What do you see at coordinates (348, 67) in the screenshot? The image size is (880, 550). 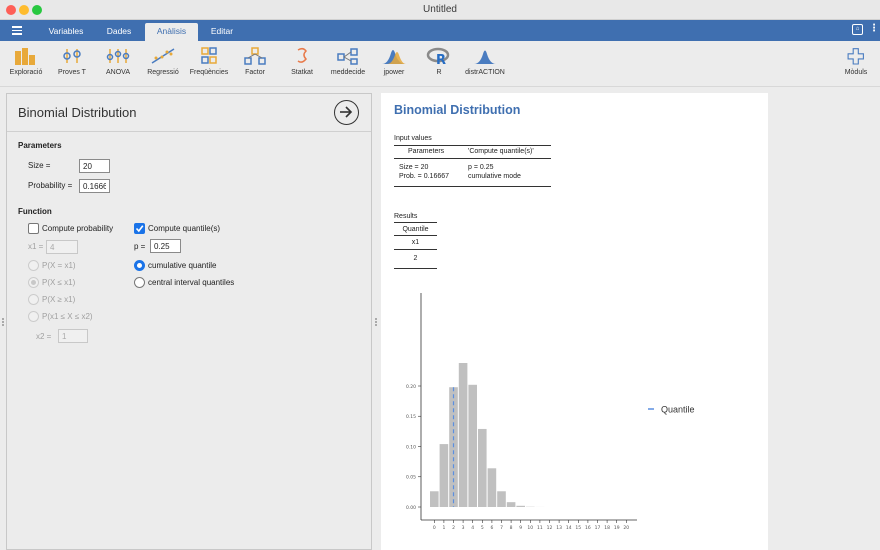 I see `ribbon-meddecide-button: meddecide` at bounding box center [348, 67].